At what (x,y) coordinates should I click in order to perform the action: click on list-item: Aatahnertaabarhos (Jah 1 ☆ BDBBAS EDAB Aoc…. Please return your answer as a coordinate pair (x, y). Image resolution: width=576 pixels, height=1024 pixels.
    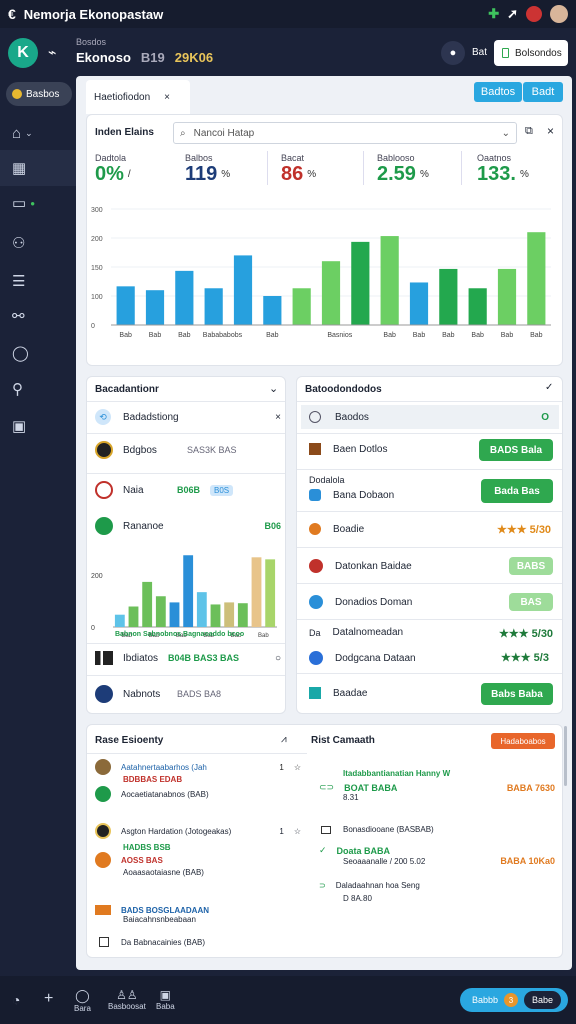
    Looking at the image, I should click on (198, 780).